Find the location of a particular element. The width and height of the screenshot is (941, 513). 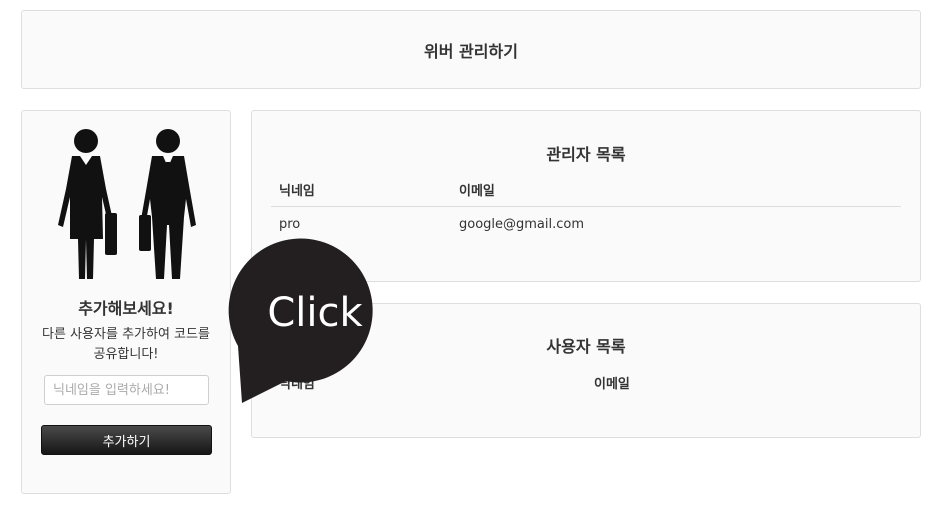

admin-row-email: google@gmail.com is located at coordinates (522, 224).